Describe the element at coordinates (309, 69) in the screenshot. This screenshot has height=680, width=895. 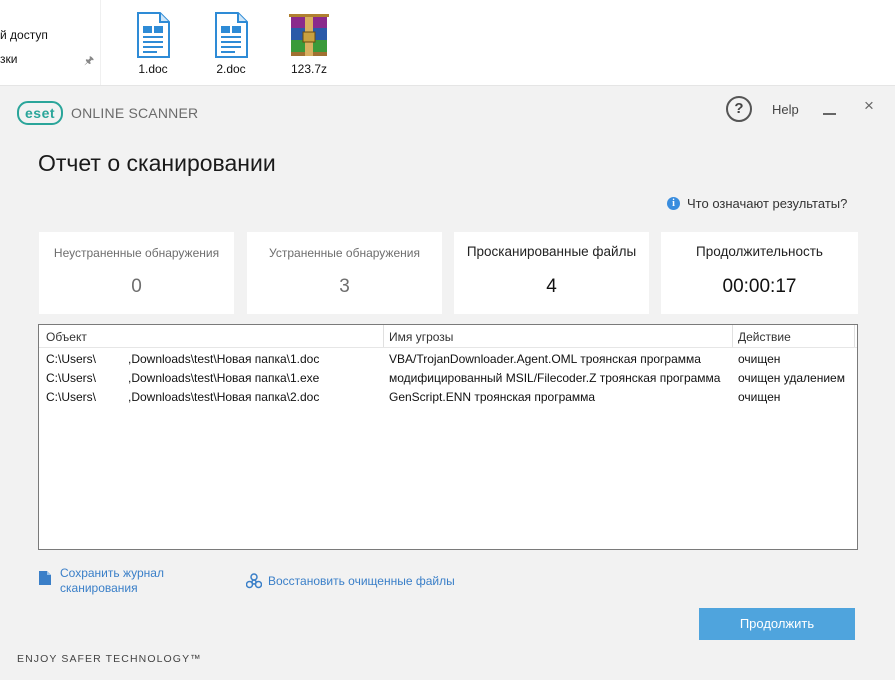
I see `file-name: 123.7z` at that location.